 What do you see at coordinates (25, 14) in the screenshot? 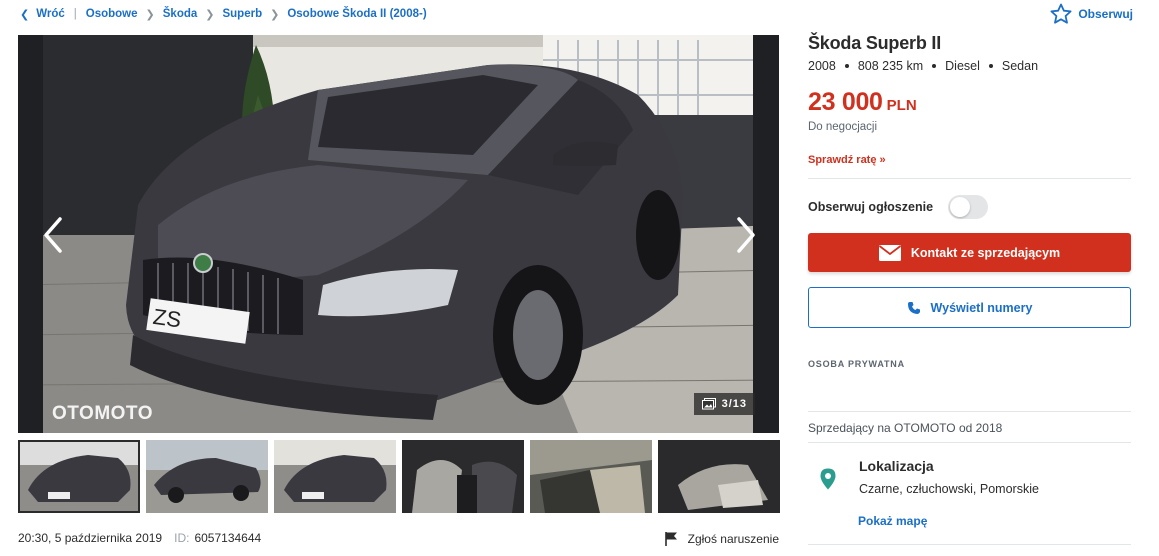
I see `chevron-left-icon: ❮` at bounding box center [25, 14].